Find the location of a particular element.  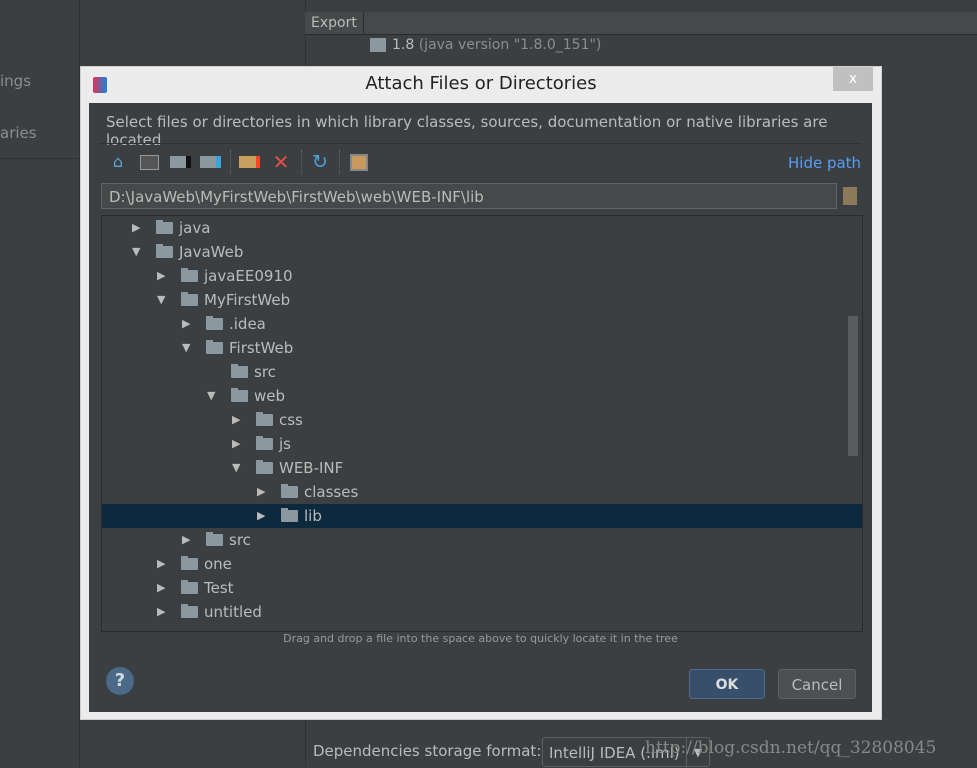

tree-node-label: lib is located at coordinates (313, 516).